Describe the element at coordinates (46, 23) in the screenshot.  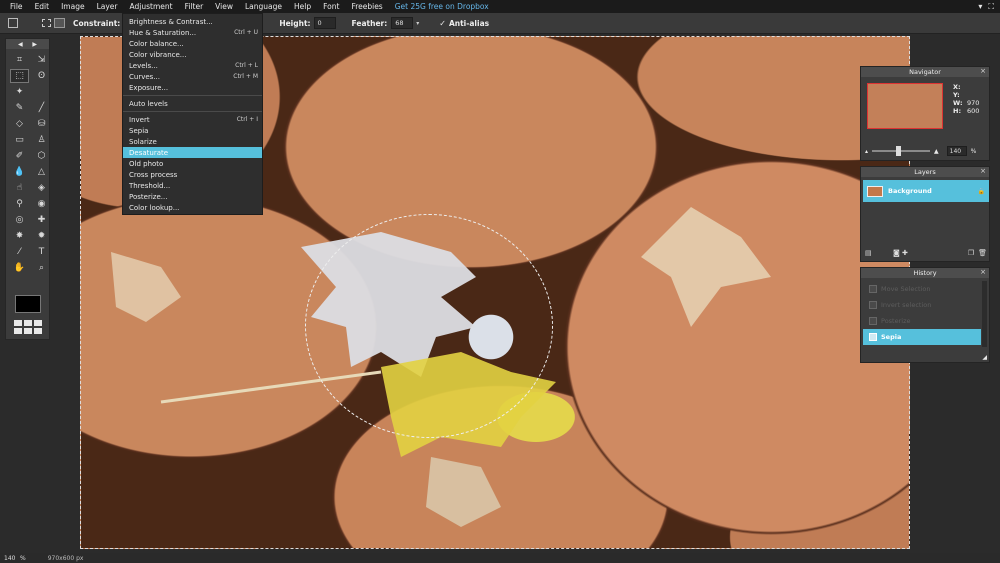
I see `rect-select-mode-icon` at that location.